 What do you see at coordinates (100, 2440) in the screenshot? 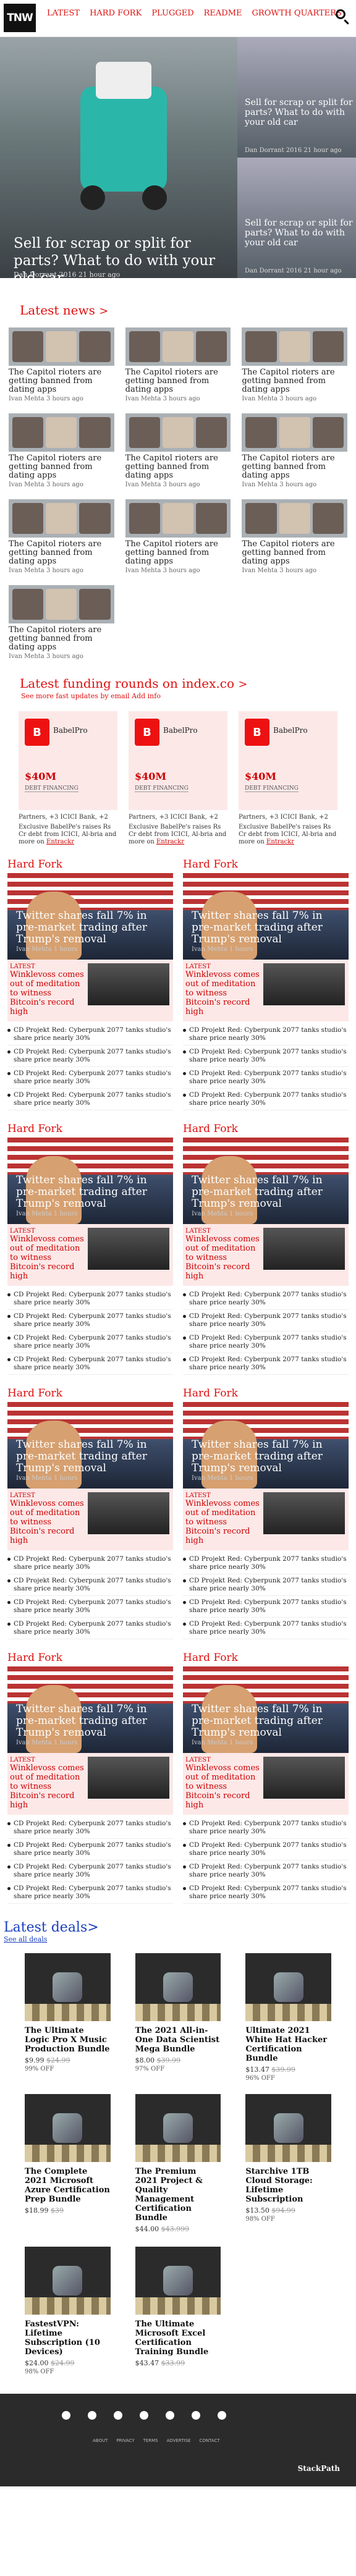
I see `footer-link: ABOUT` at bounding box center [100, 2440].